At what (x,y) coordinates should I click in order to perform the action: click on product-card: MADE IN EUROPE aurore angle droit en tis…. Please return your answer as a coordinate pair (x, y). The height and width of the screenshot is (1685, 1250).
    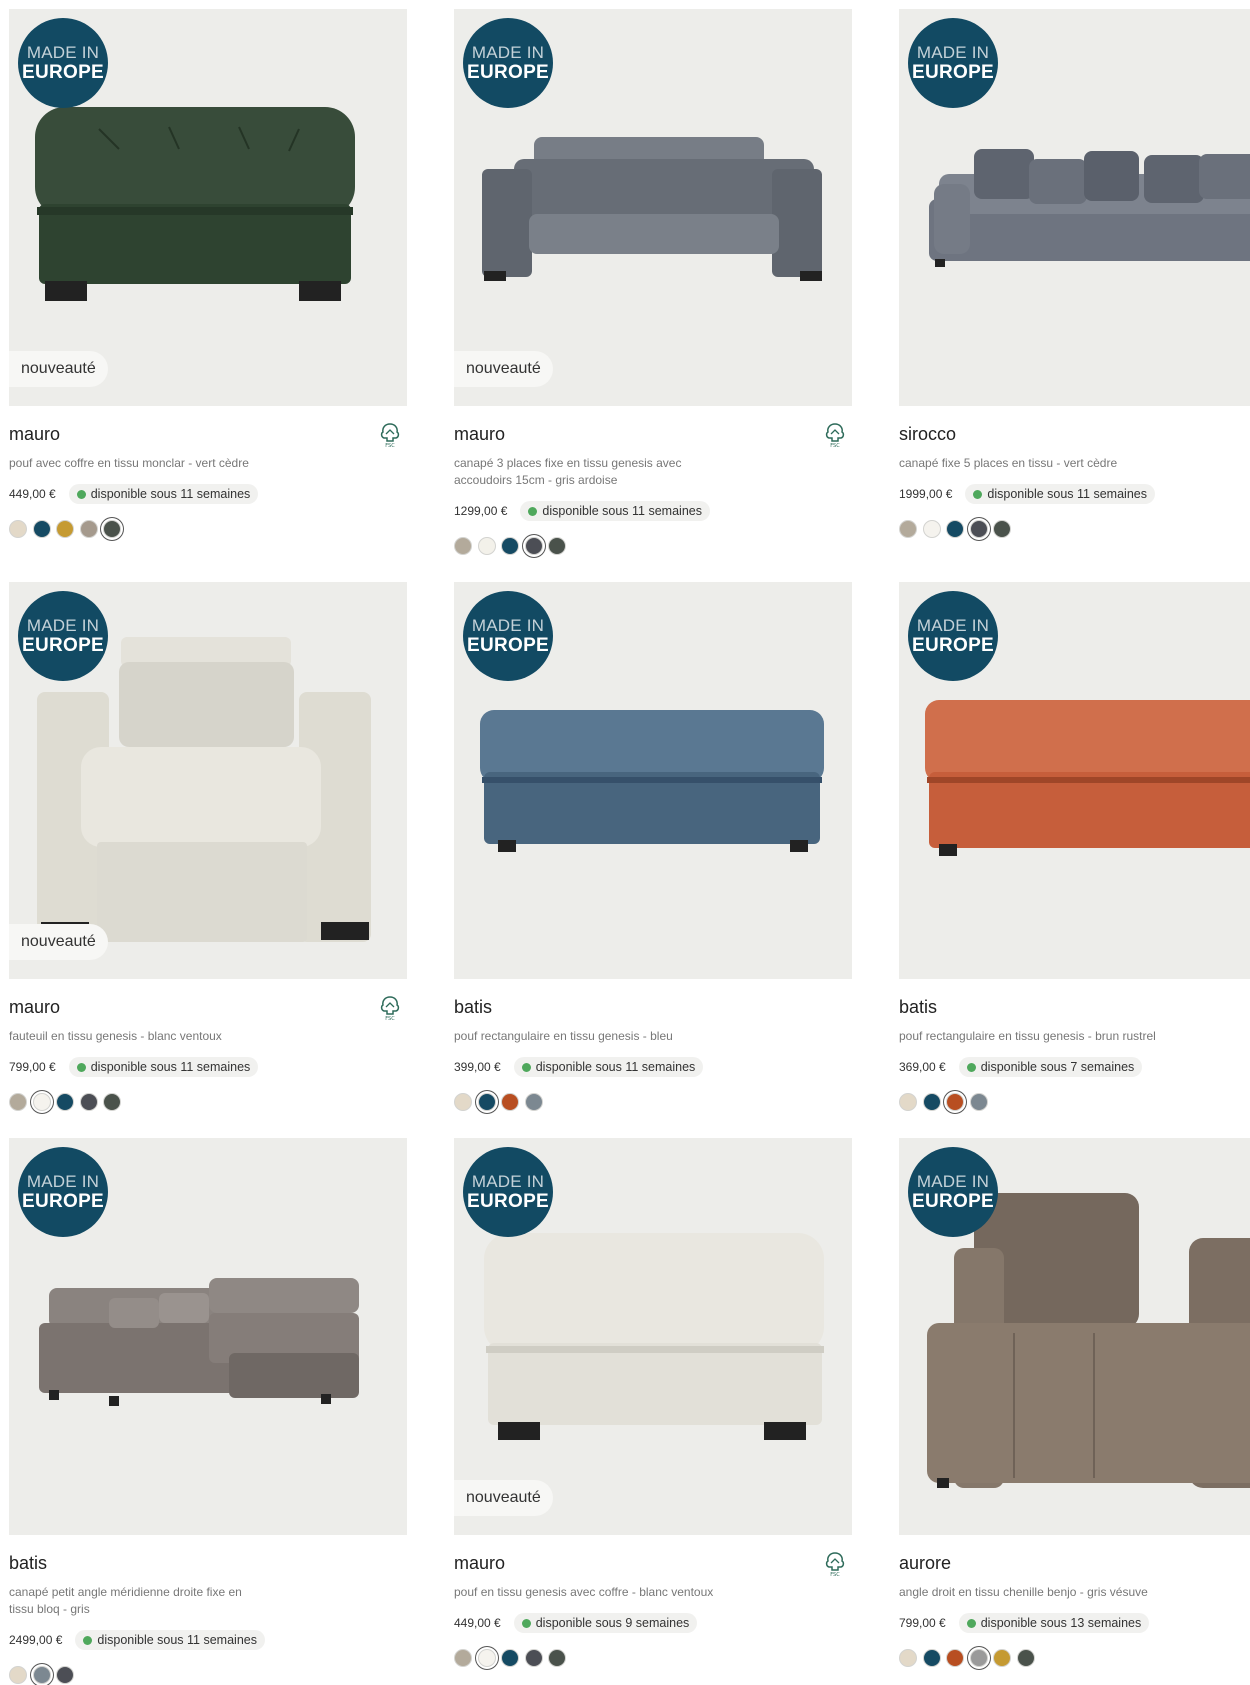
    Looking at the image, I should click on (1074, 1402).